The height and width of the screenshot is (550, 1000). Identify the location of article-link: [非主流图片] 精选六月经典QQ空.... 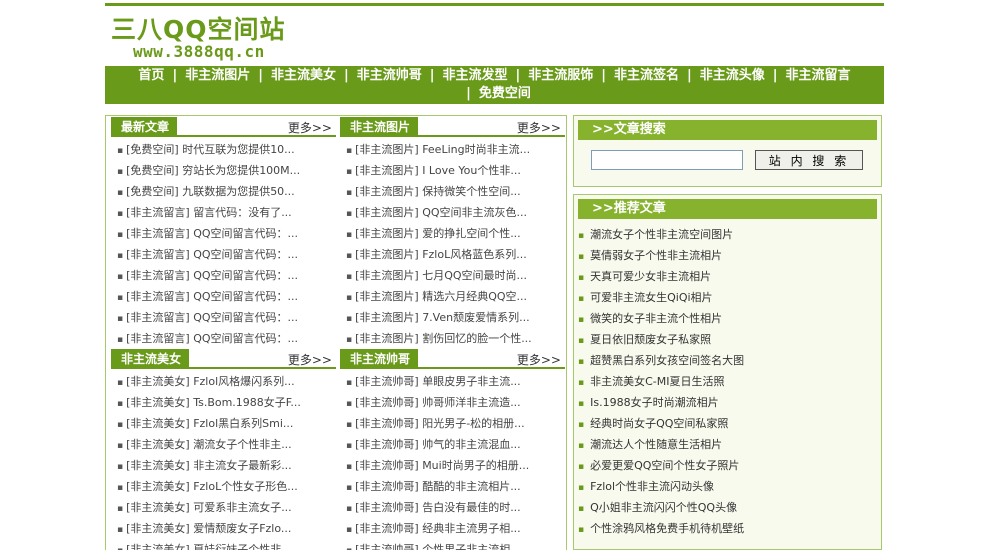
(441, 296).